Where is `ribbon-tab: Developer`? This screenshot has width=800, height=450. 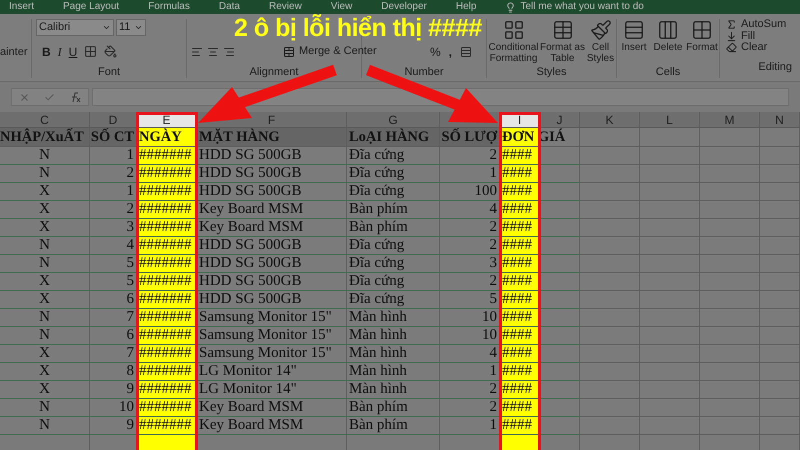 ribbon-tab: Developer is located at coordinates (404, 7).